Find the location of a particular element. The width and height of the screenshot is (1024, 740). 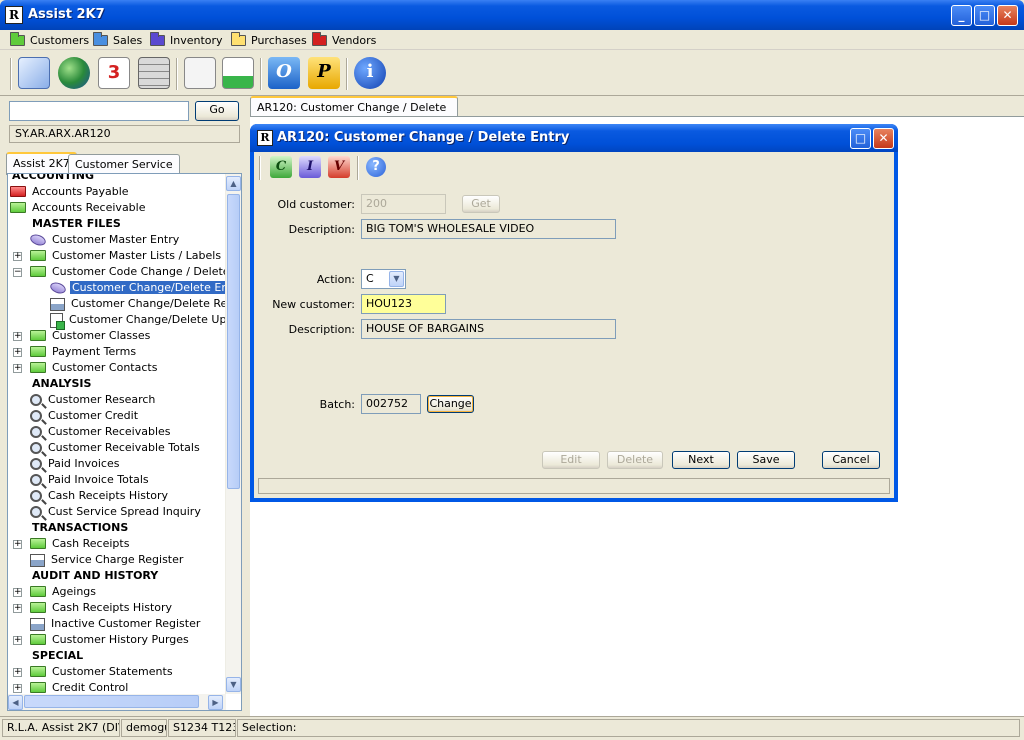

tree-vertical-scrollbar: ▲ ▼ is located at coordinates (233, 434).